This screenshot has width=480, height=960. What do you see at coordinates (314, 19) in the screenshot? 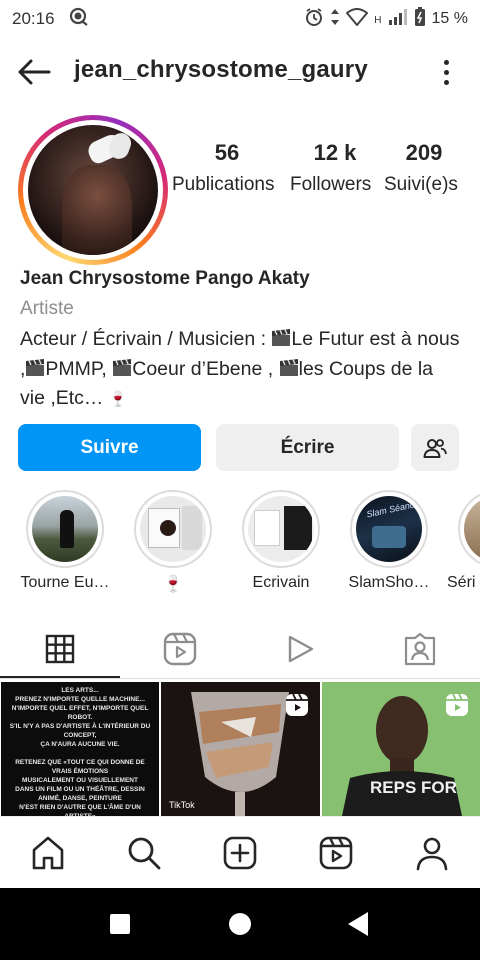
I see `alarm-icon` at bounding box center [314, 19].